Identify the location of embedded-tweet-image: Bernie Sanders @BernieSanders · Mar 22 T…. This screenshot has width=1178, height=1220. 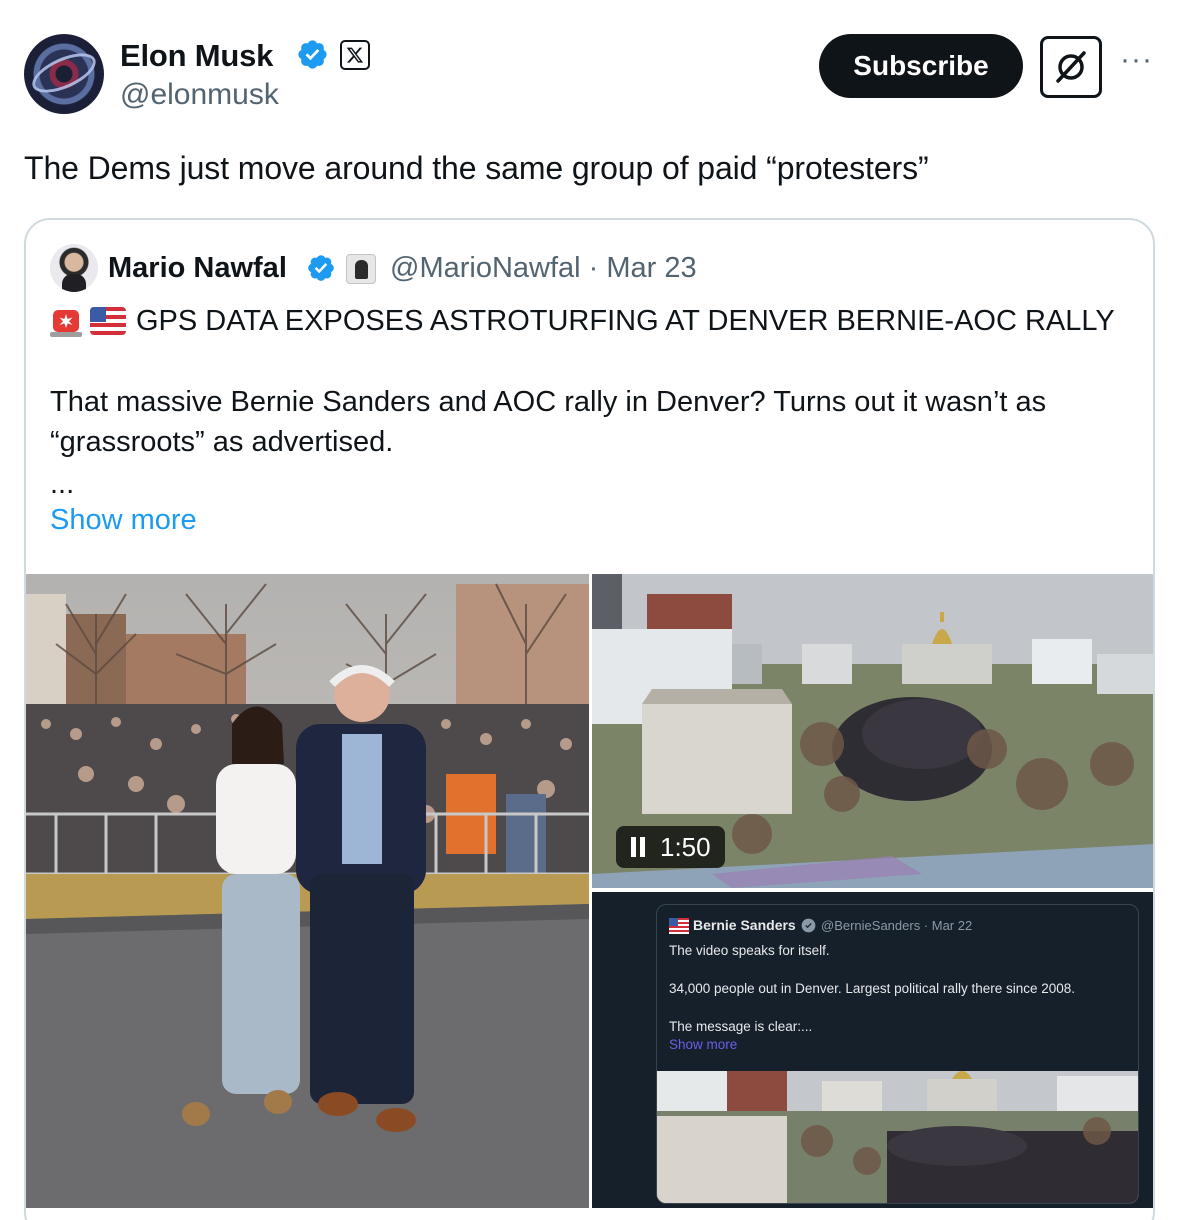
(872, 1050).